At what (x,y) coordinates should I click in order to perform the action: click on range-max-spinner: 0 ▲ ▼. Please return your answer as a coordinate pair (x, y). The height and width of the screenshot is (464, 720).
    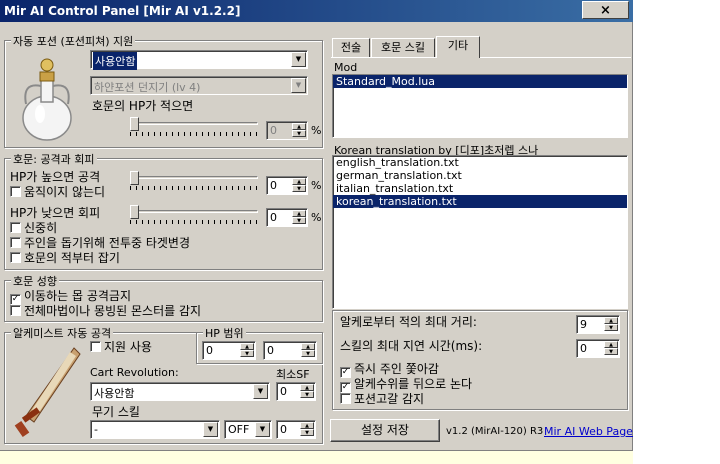
    Looking at the image, I should click on (290, 350).